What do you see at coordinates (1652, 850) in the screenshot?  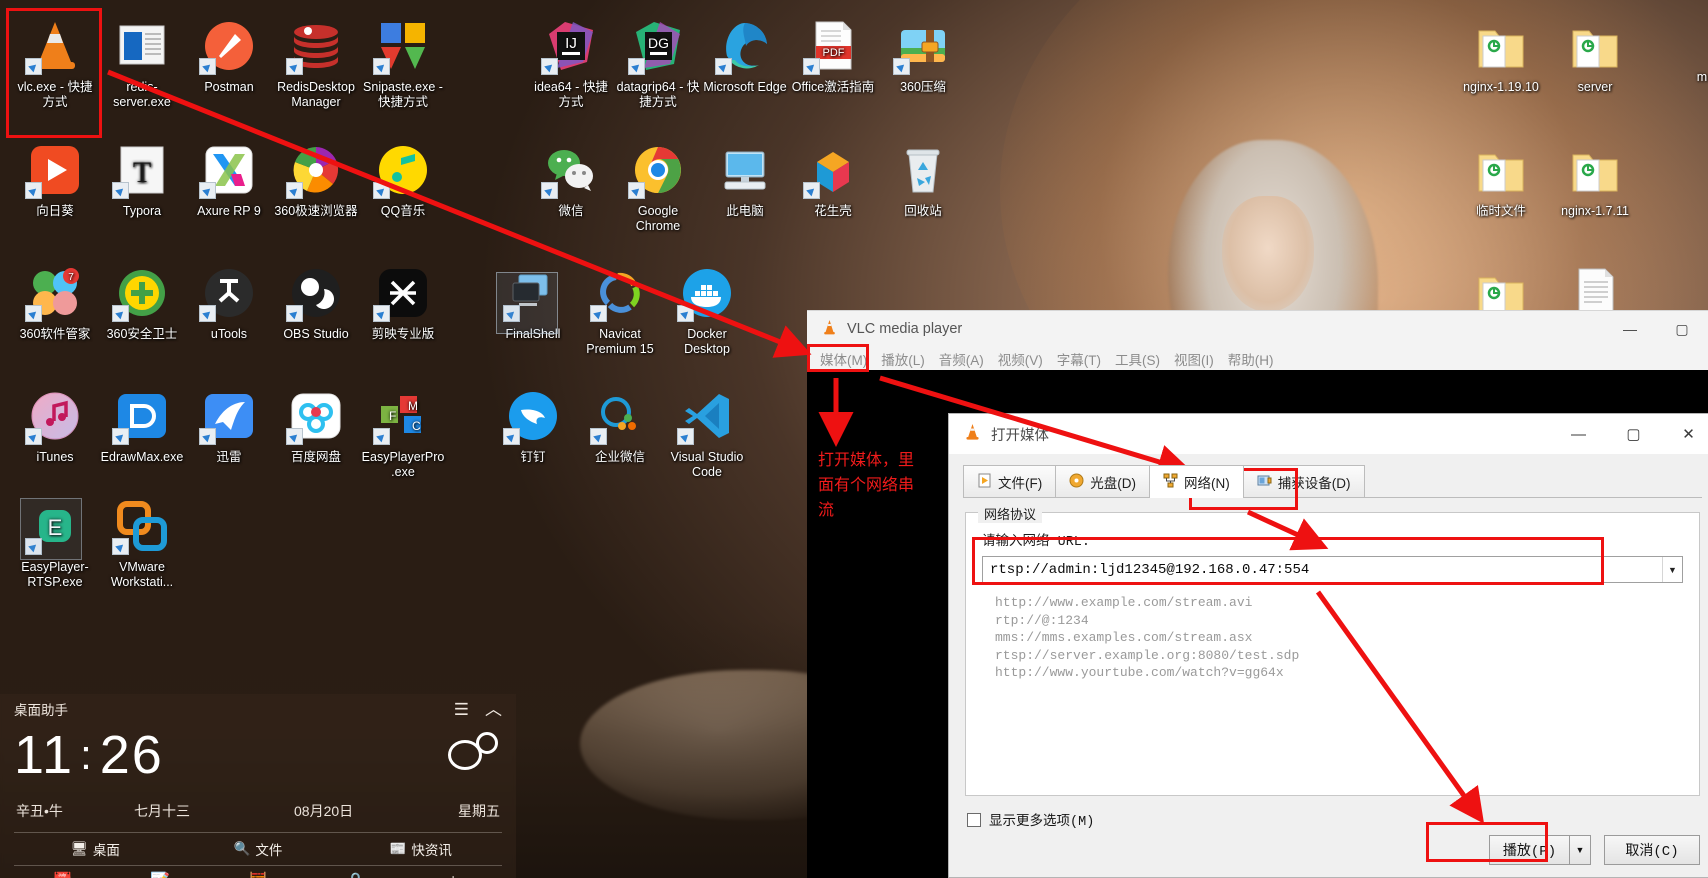 I see `cancel-button: 取消(C)` at bounding box center [1652, 850].